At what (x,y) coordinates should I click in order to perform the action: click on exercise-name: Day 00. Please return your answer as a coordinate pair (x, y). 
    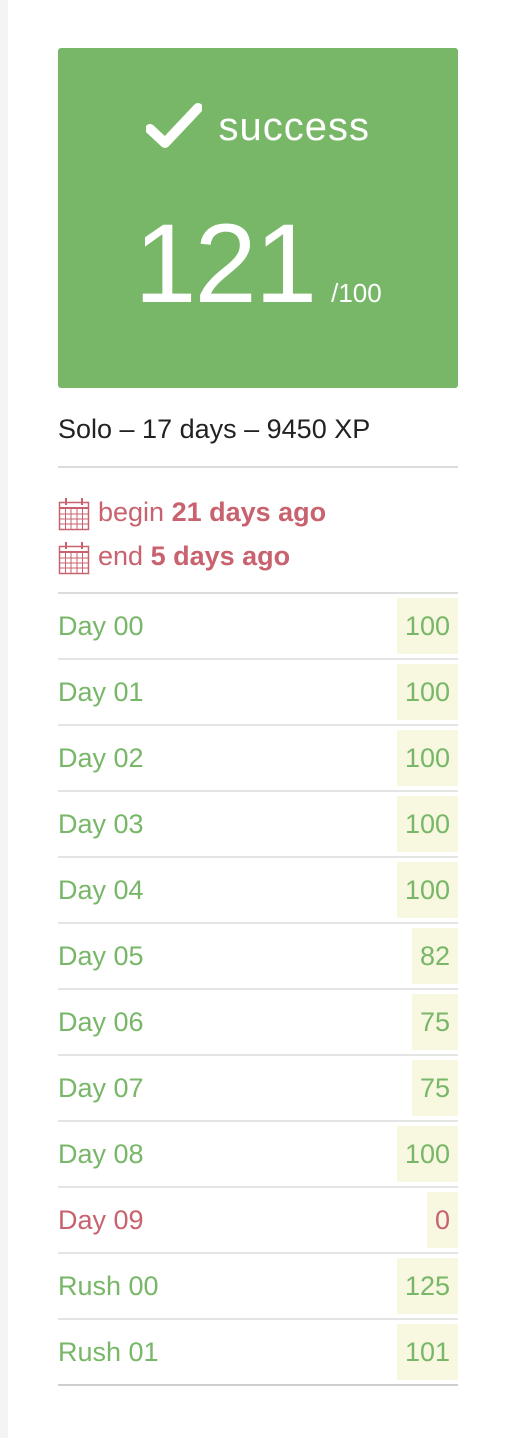
    Looking at the image, I should click on (101, 626).